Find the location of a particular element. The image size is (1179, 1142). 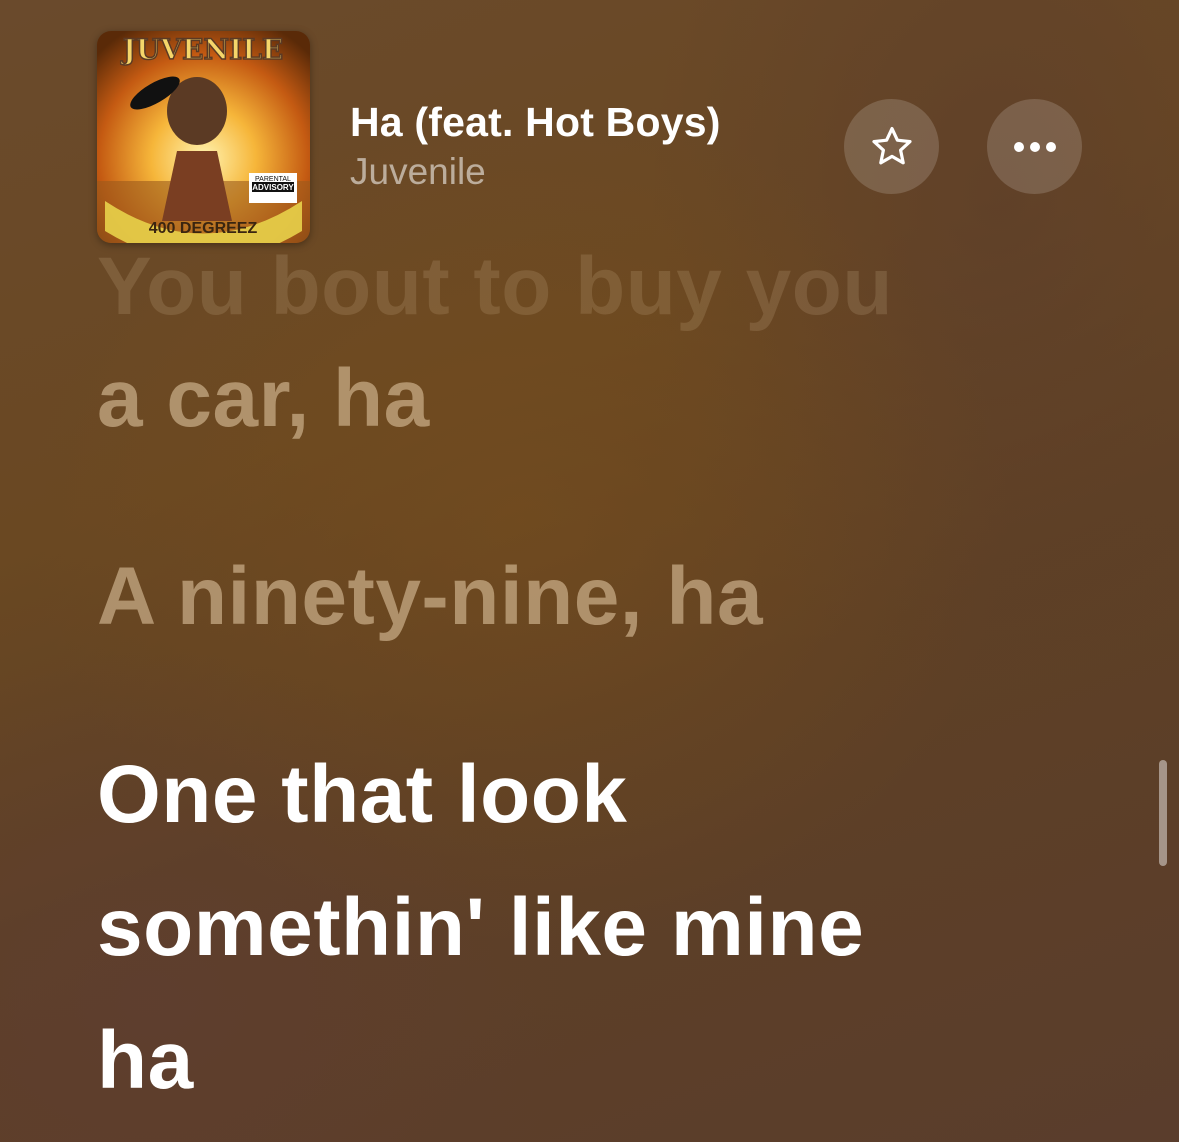

current-lyric-line: somethin' like mine is located at coordinates (480, 928).